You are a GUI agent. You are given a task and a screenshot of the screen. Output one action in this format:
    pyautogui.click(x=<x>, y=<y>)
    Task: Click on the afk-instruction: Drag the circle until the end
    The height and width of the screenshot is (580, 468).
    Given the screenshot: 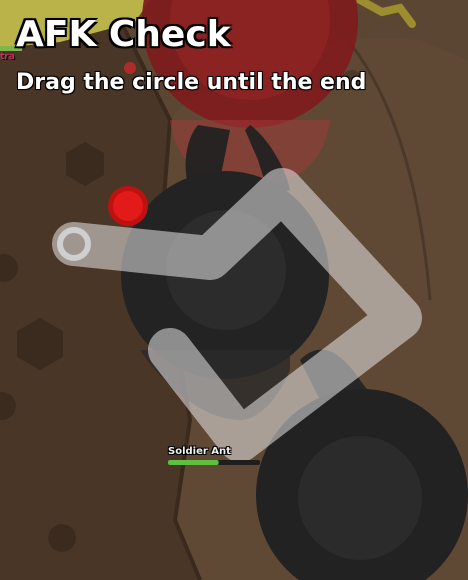 What is the action you would take?
    pyautogui.click(x=191, y=82)
    